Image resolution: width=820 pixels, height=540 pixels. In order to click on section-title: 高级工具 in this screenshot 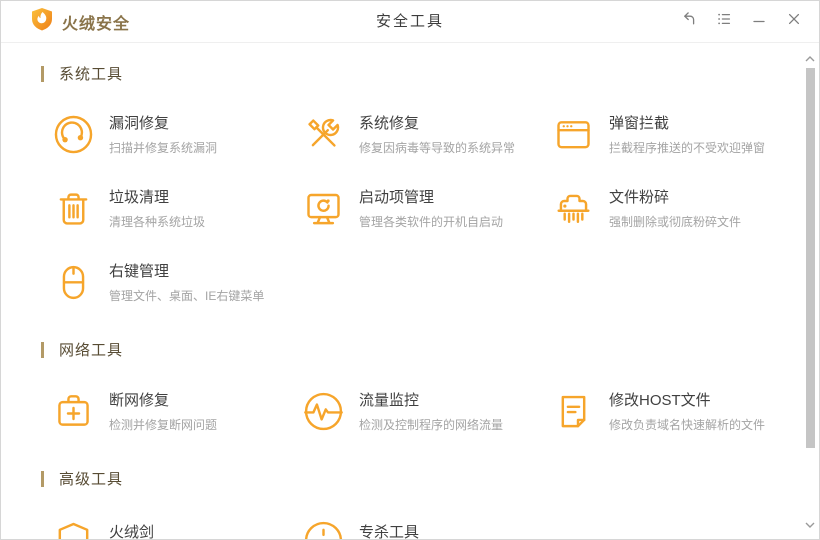, I will do `click(91, 479)`.